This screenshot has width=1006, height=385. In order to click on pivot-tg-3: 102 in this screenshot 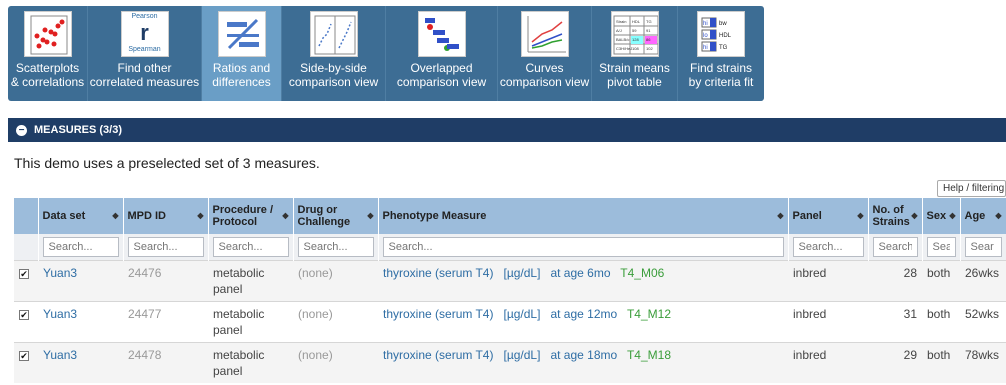, I will do `click(649, 48)`.